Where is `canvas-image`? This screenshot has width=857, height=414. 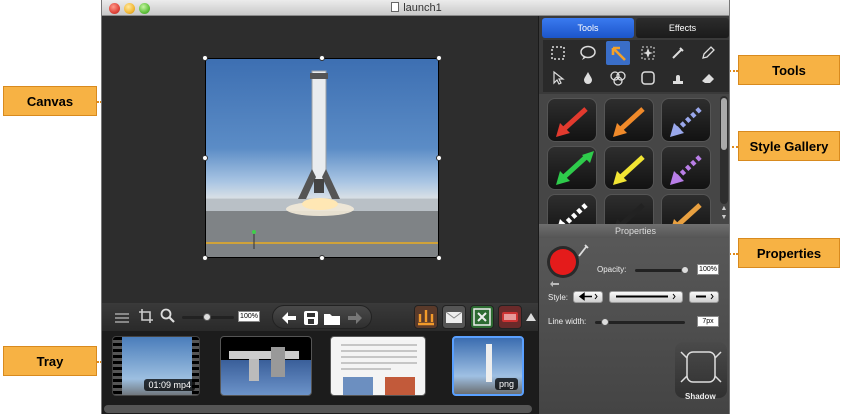
canvas-image is located at coordinates (322, 158).